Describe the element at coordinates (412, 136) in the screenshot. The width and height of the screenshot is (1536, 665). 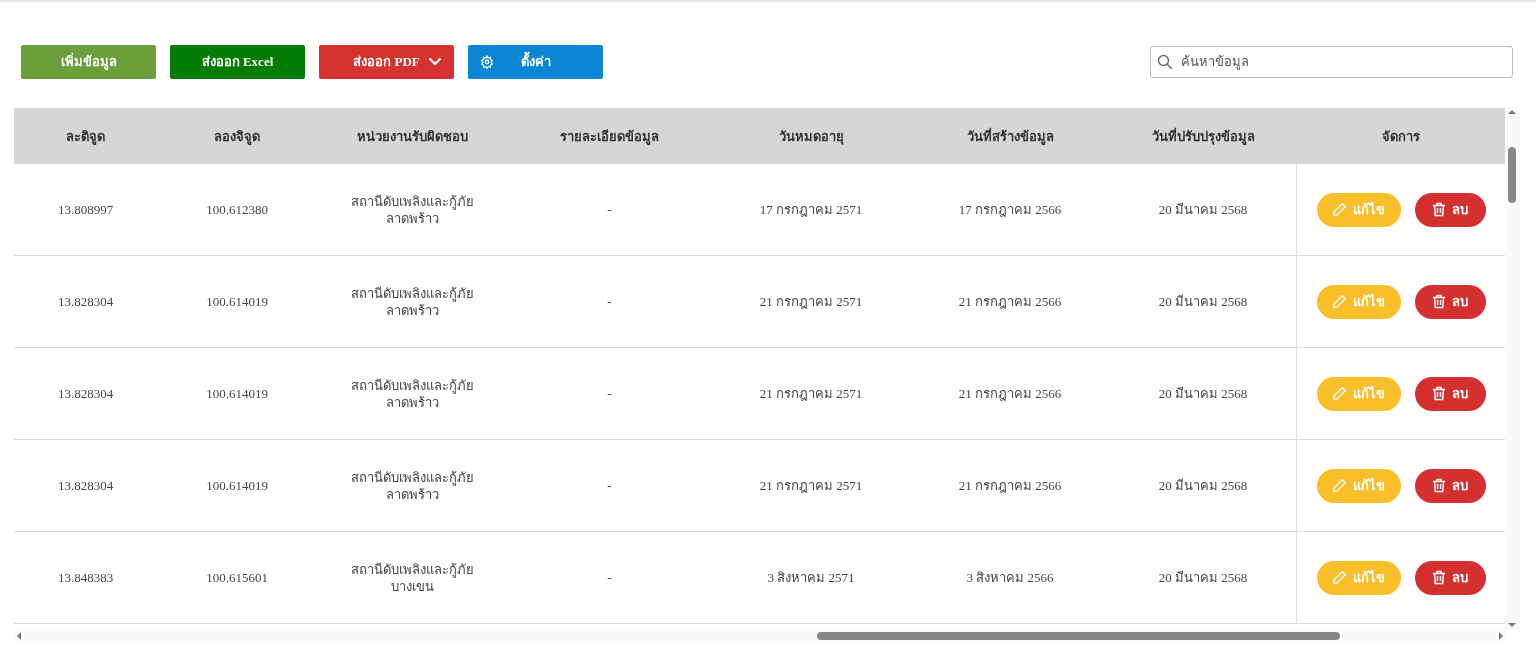
I see `column-header: หน่วยงานรับผิดชอบ` at that location.